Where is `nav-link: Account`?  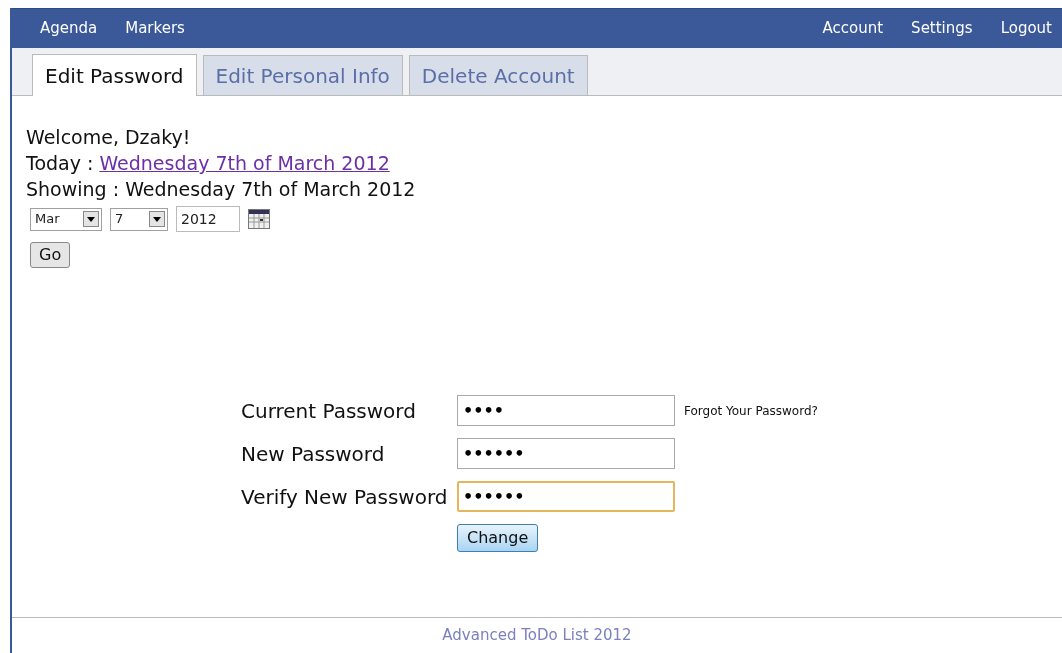
nav-link: Account is located at coordinates (853, 28).